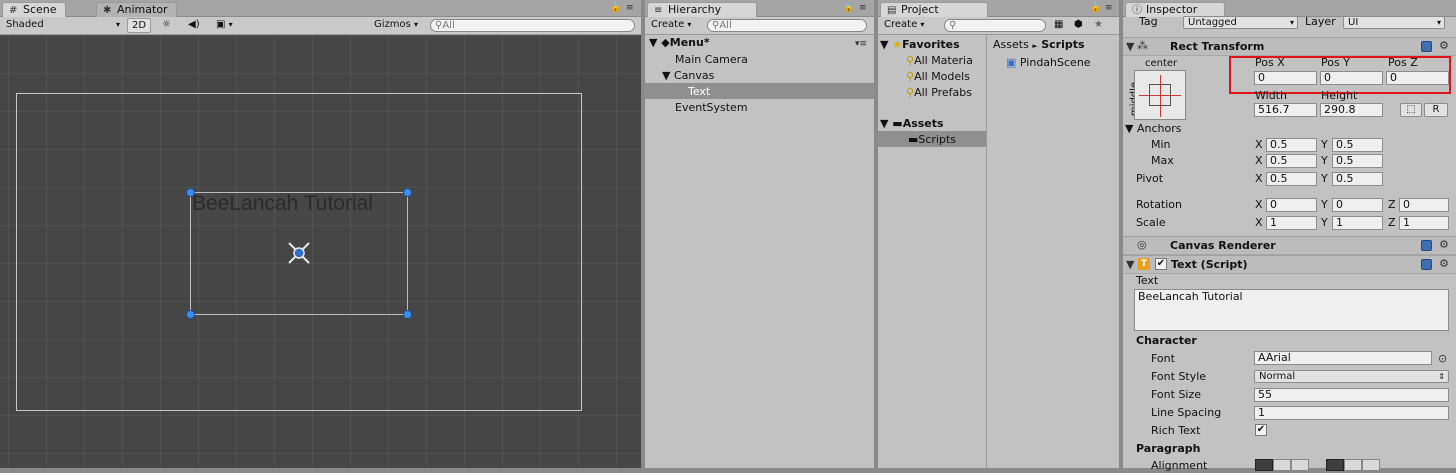  I want to click on scale-x-field: 1, so click(1291, 223).